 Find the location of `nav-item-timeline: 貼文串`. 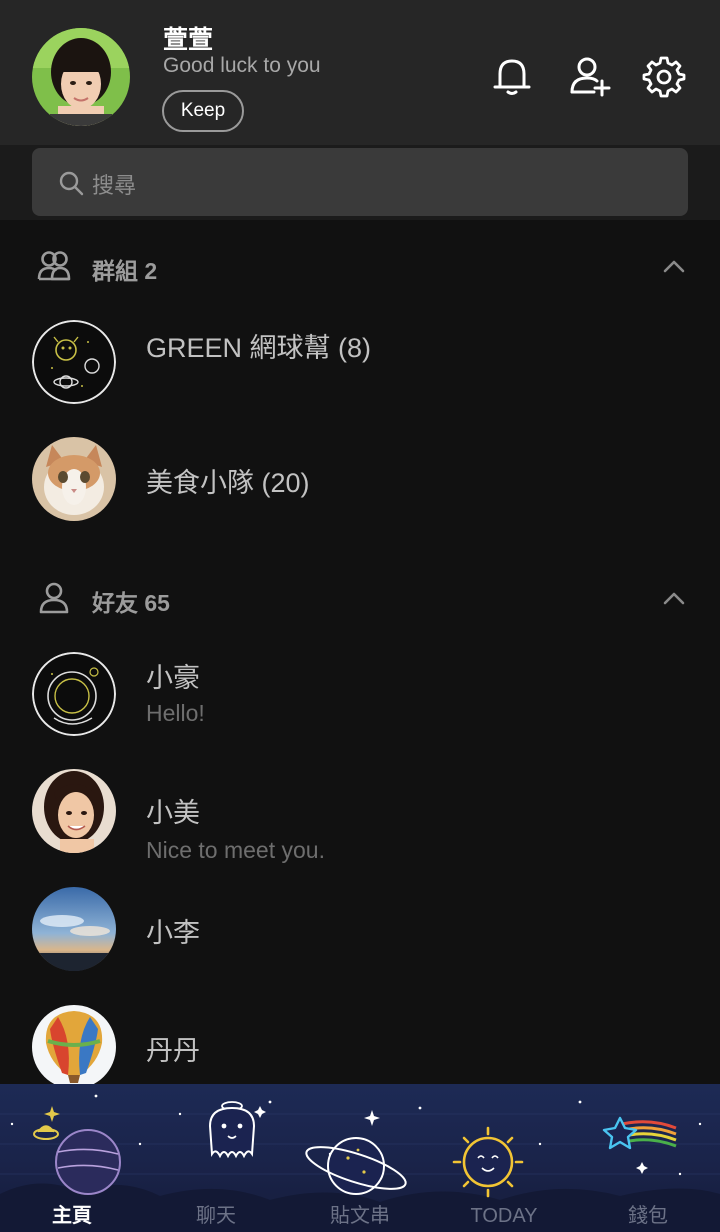

nav-item-timeline: 貼文串 is located at coordinates (360, 1158).